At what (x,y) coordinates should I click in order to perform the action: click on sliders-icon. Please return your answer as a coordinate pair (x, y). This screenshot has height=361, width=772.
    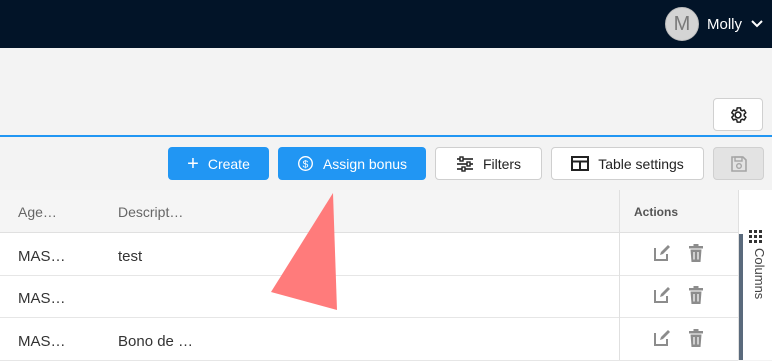
    Looking at the image, I should click on (464, 163).